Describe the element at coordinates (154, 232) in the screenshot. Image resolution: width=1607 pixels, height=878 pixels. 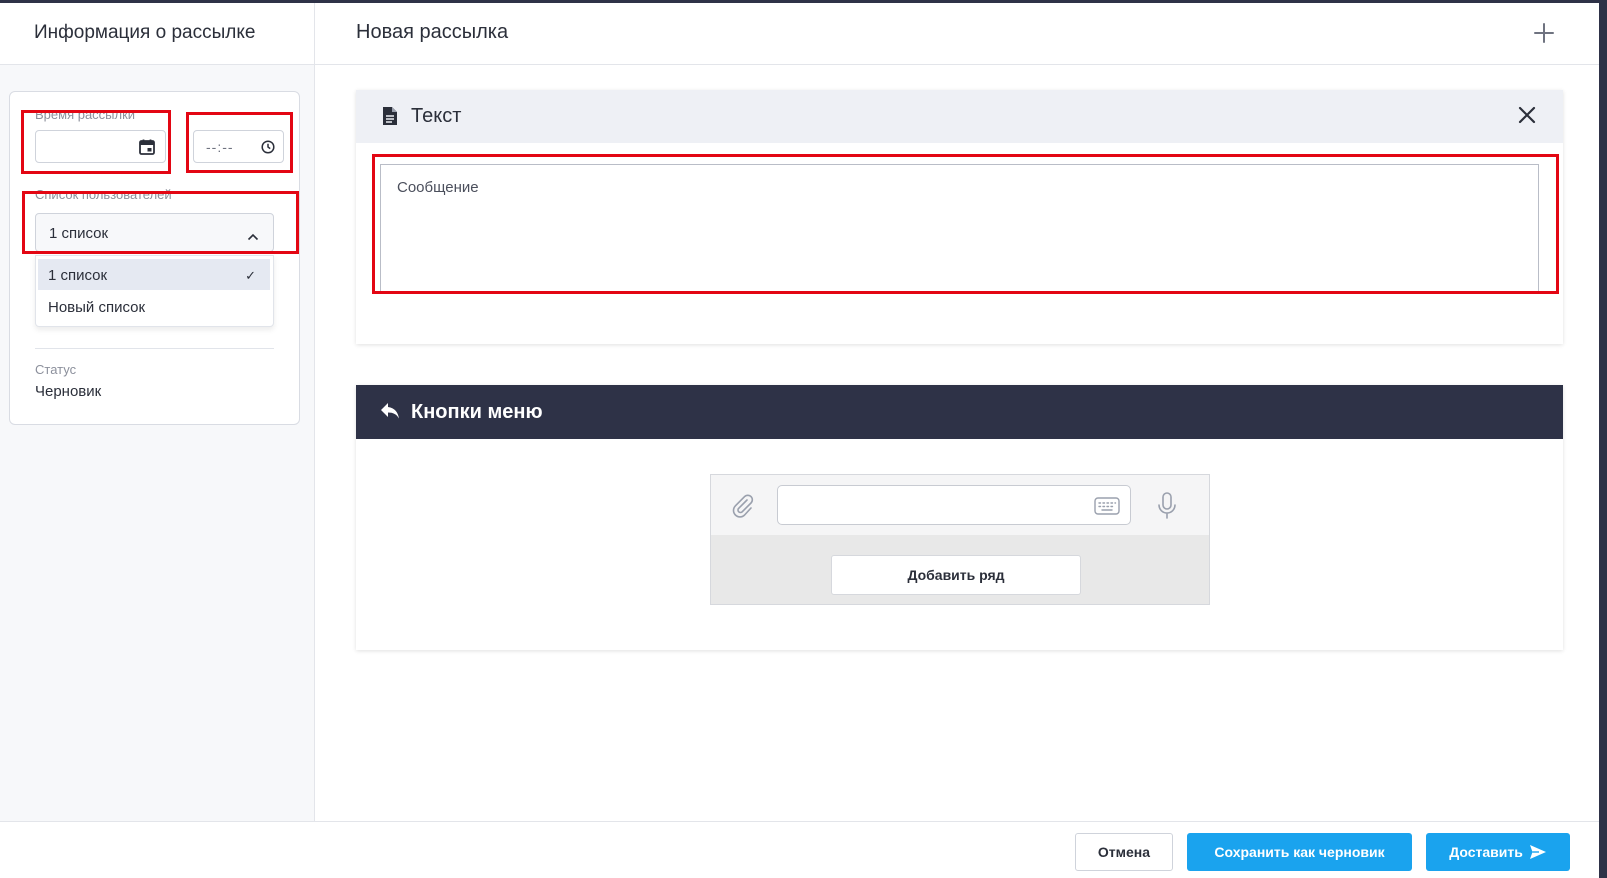
I see `user-list-select: 1 список` at that location.